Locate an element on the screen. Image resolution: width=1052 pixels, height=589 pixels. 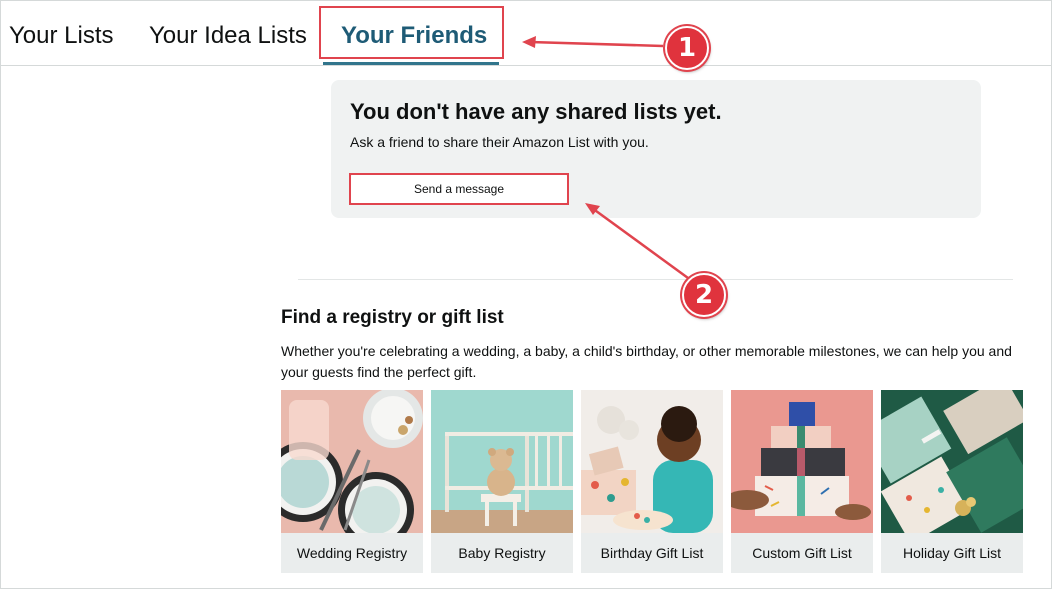
tab-bar: Your Lists Your Idea Lists Your Friends is located at coordinates (526, 33).